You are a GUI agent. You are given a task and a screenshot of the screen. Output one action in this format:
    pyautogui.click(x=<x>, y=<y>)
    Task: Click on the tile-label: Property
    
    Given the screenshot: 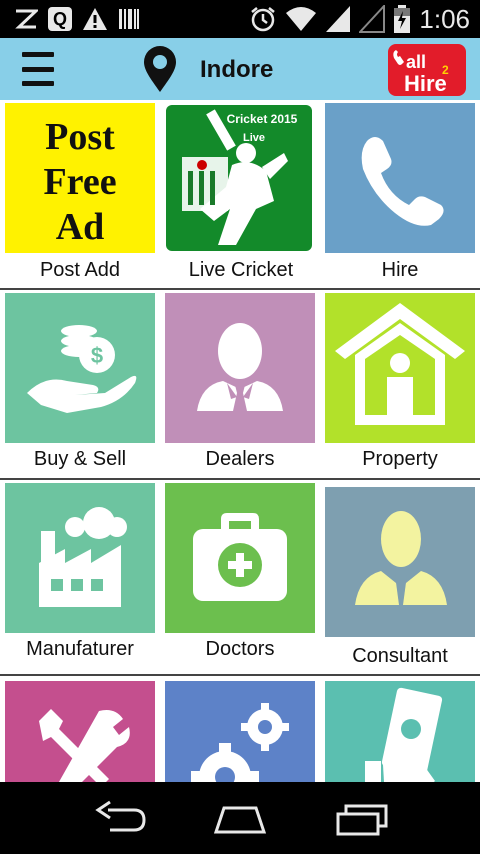 What is the action you would take?
    pyautogui.click(x=400, y=459)
    